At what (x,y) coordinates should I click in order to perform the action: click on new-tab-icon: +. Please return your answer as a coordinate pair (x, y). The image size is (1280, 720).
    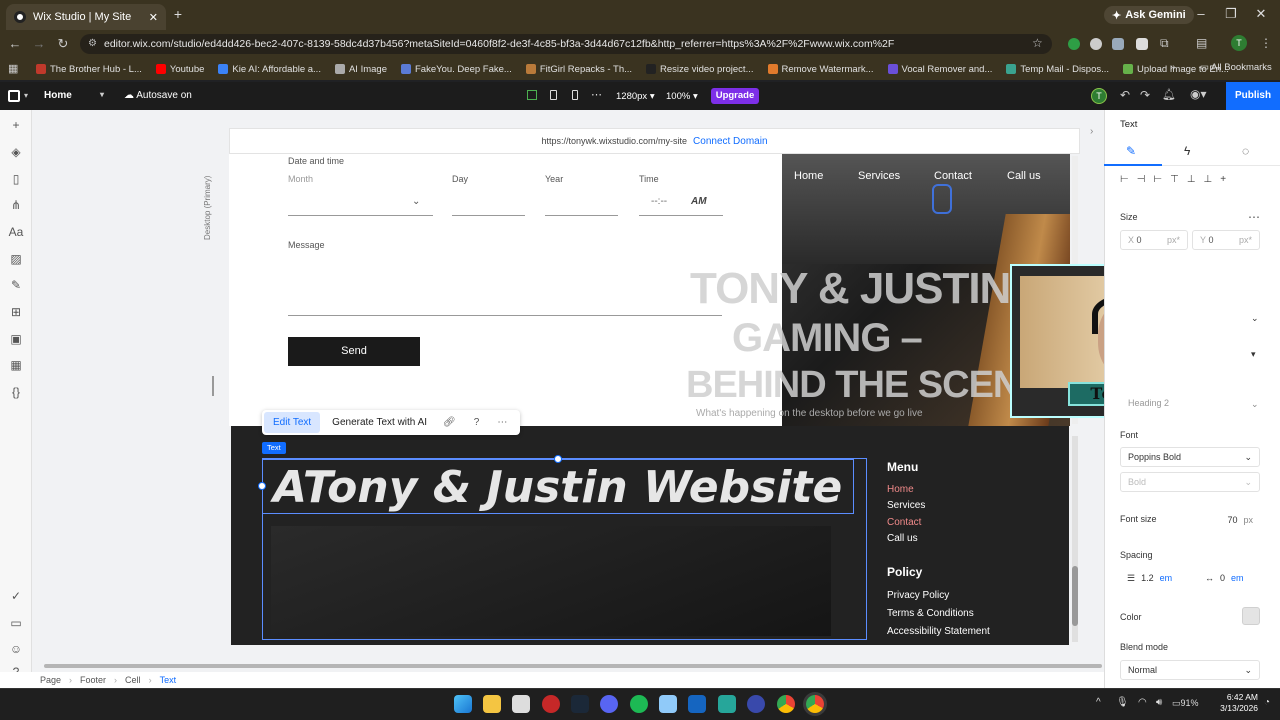
    Looking at the image, I should click on (178, 15).